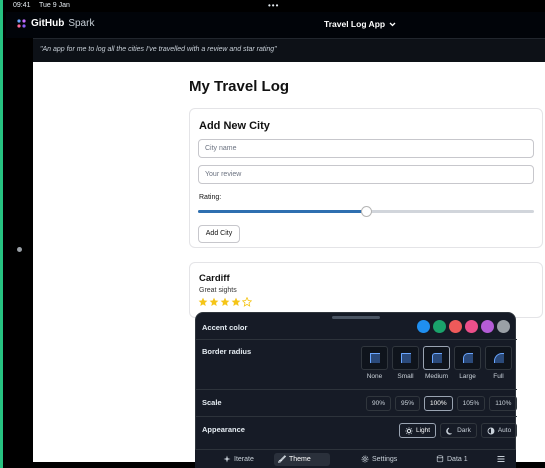  What do you see at coordinates (282, 211) in the screenshot?
I see `slider-fill` at bounding box center [282, 211].